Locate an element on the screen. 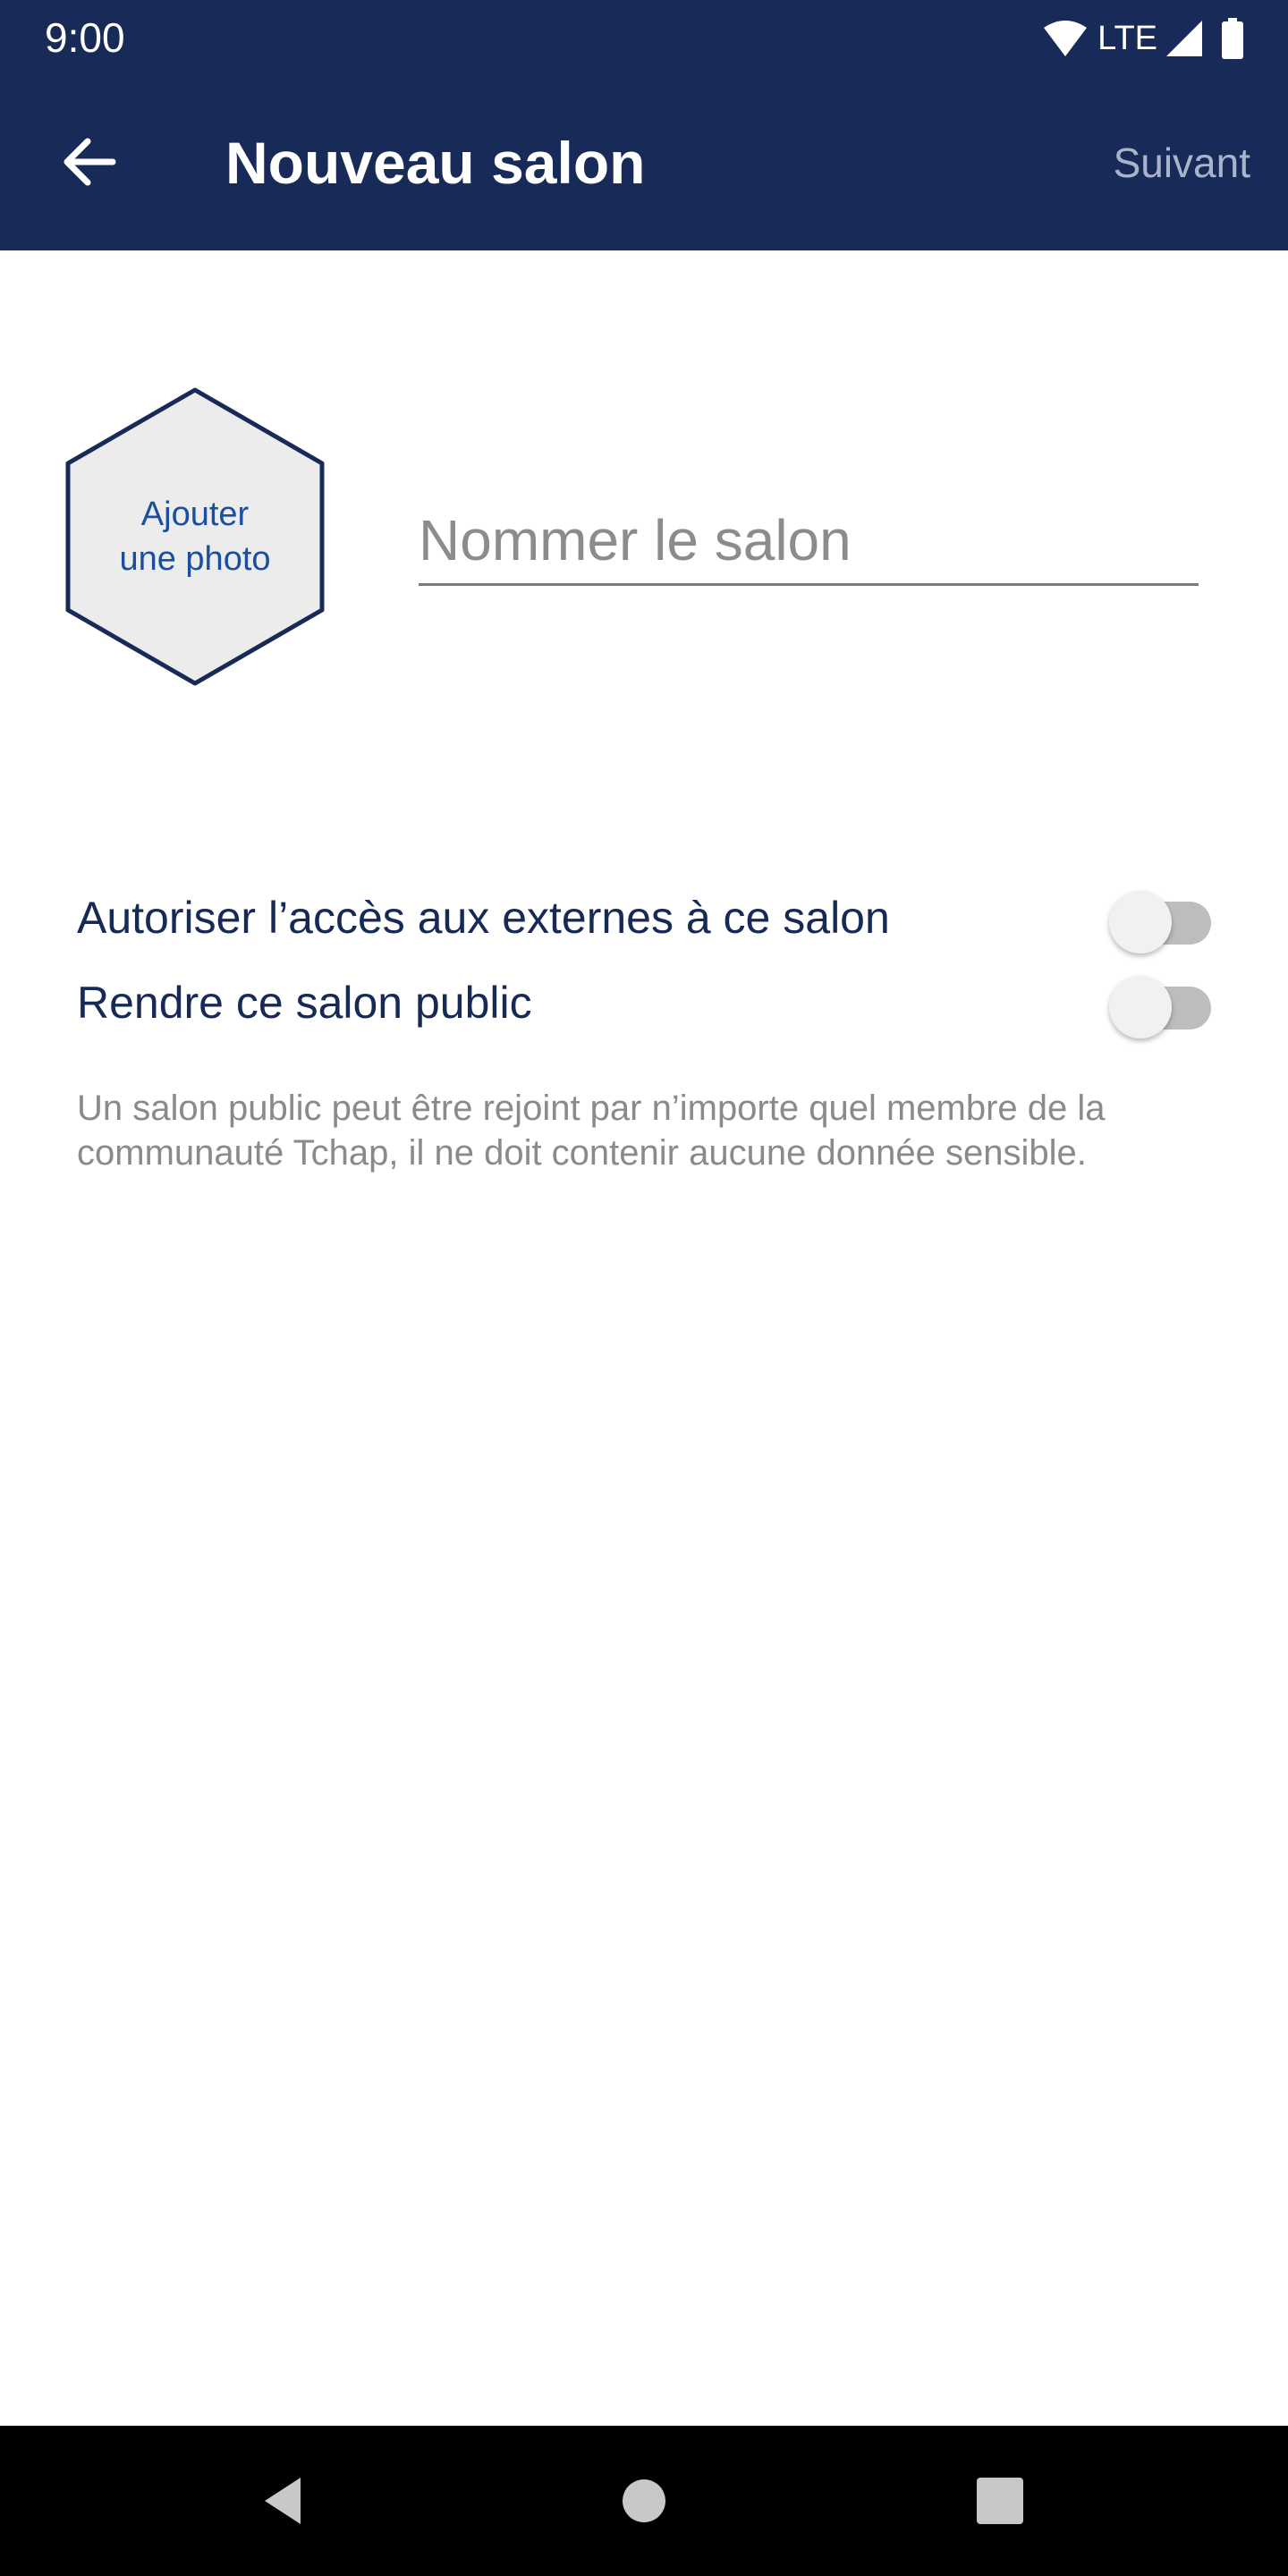 This screenshot has width=1288, height=2576. nav-recents-icon is located at coordinates (1000, 2501).